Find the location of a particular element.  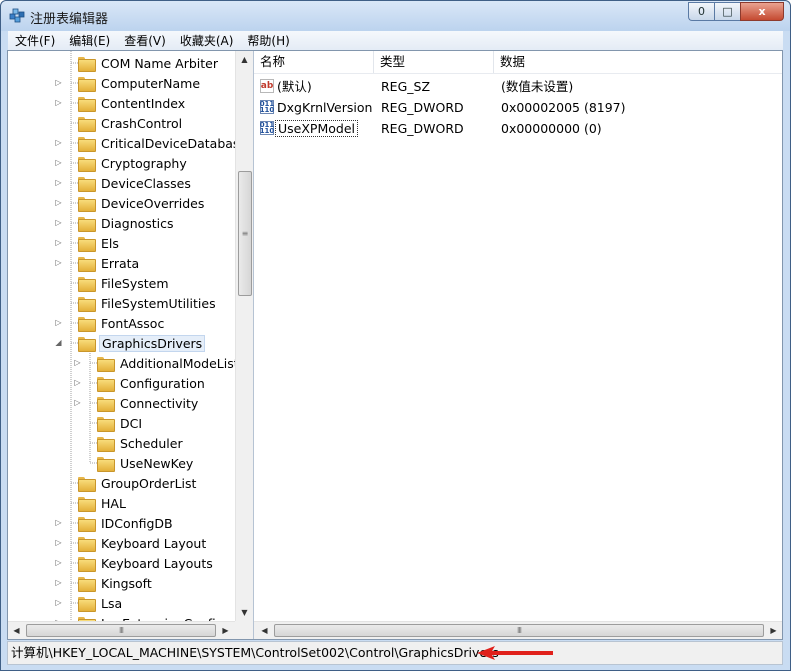

tree-item: ▷ FontAssoc is located at coordinates (110, 323).